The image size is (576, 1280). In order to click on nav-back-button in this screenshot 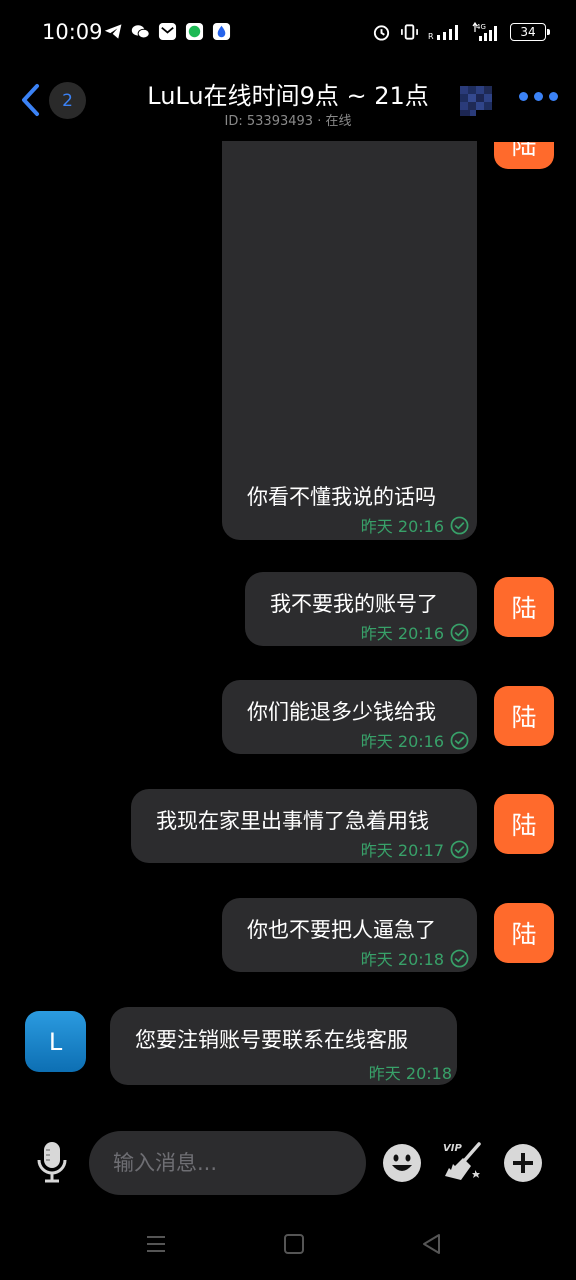, I will do `click(432, 1244)`.